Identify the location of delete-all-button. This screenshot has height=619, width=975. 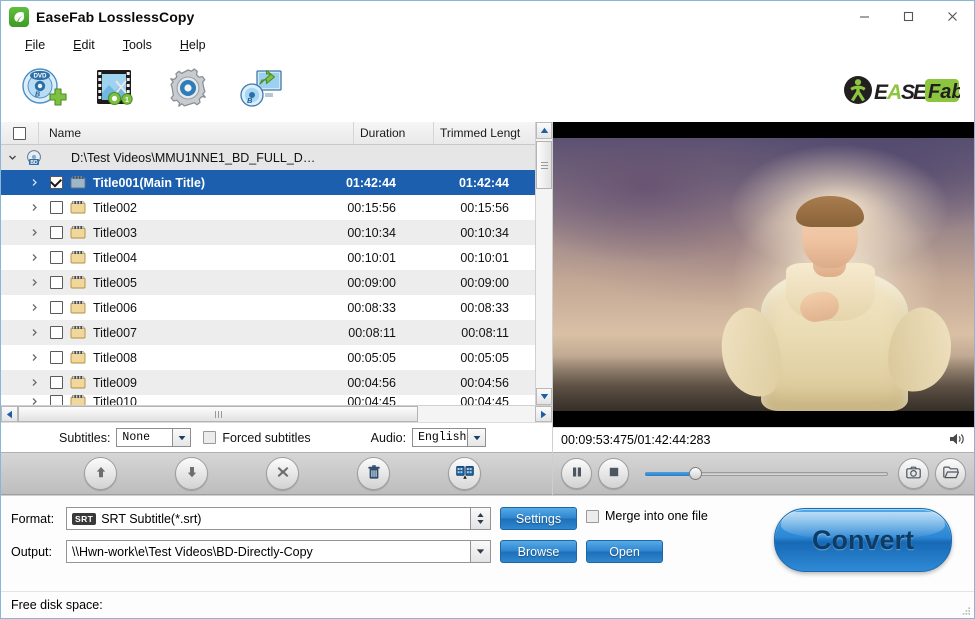
(373, 473).